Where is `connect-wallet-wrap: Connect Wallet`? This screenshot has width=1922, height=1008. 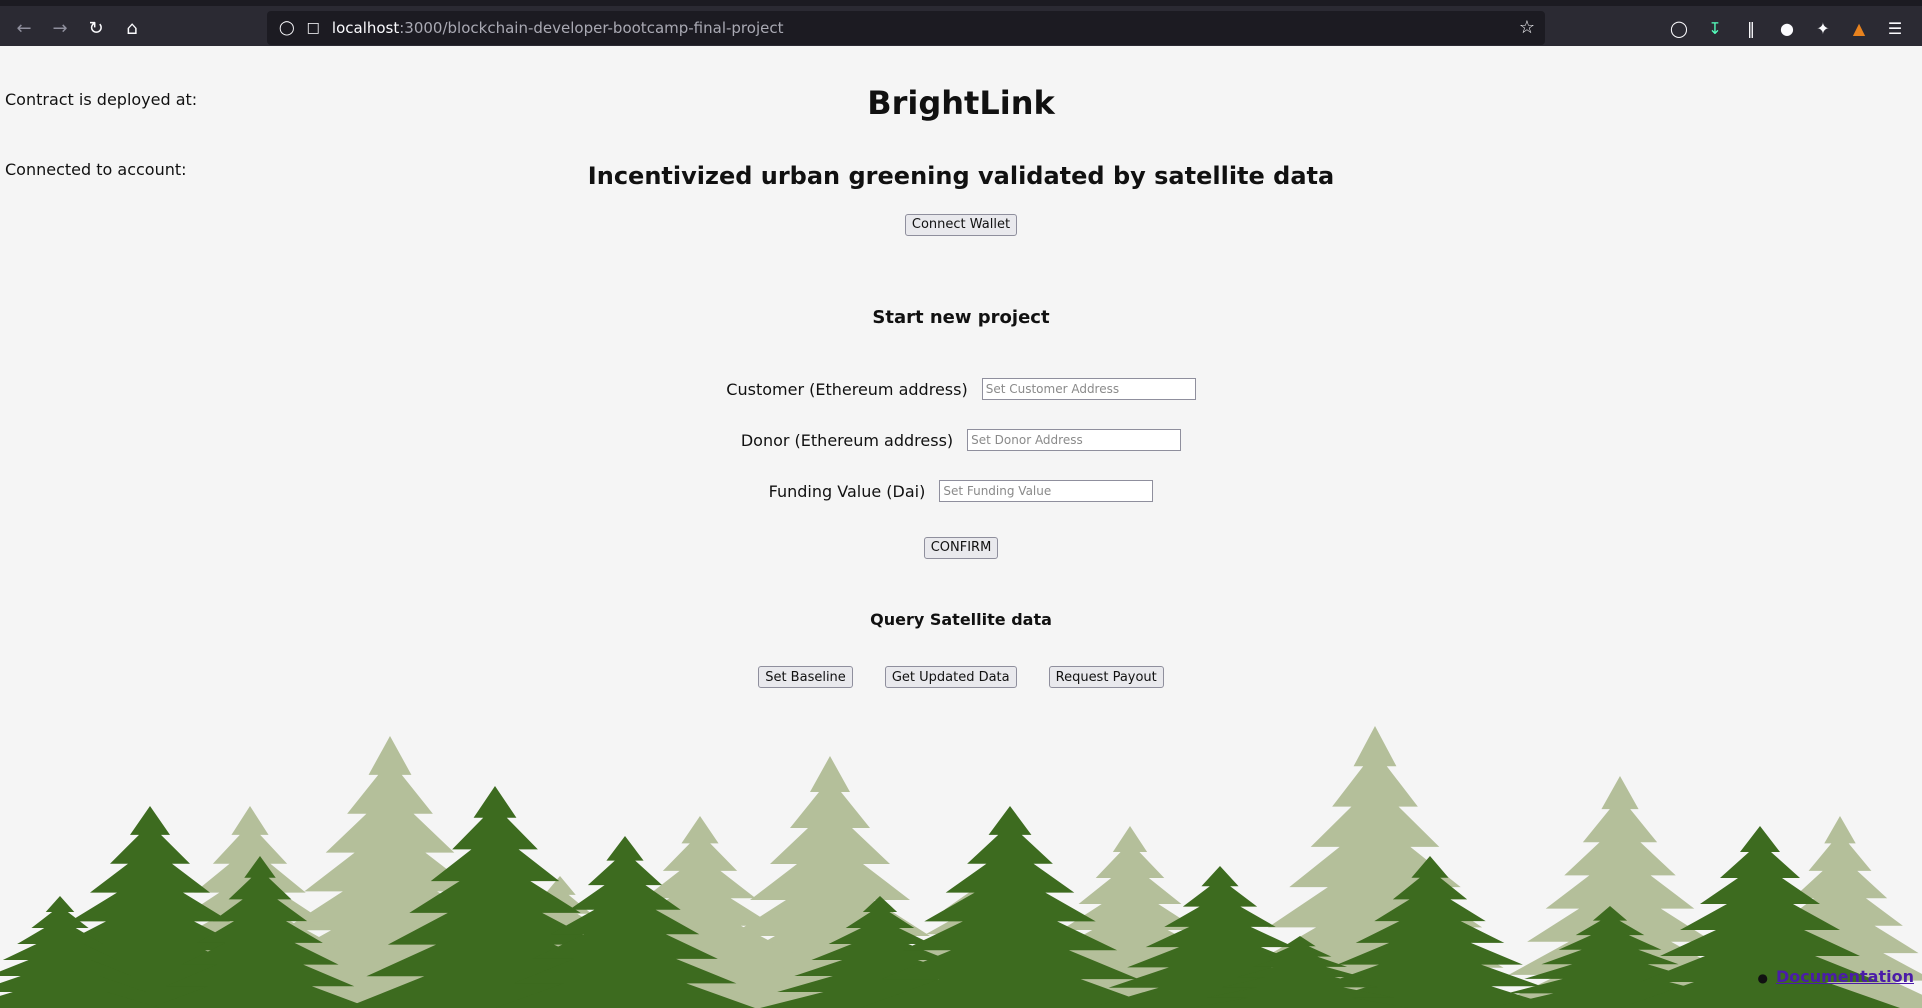
connect-wallet-wrap: Connect Wallet is located at coordinates (961, 224).